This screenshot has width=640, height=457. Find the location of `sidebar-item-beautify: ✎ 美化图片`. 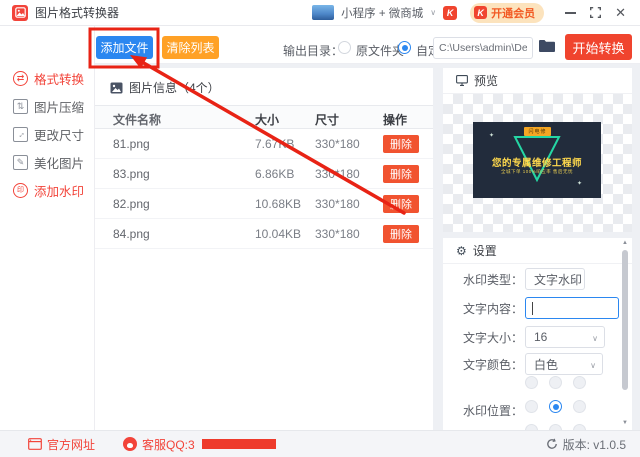

sidebar-item-beautify: ✎ 美化图片 is located at coordinates (48, 162).